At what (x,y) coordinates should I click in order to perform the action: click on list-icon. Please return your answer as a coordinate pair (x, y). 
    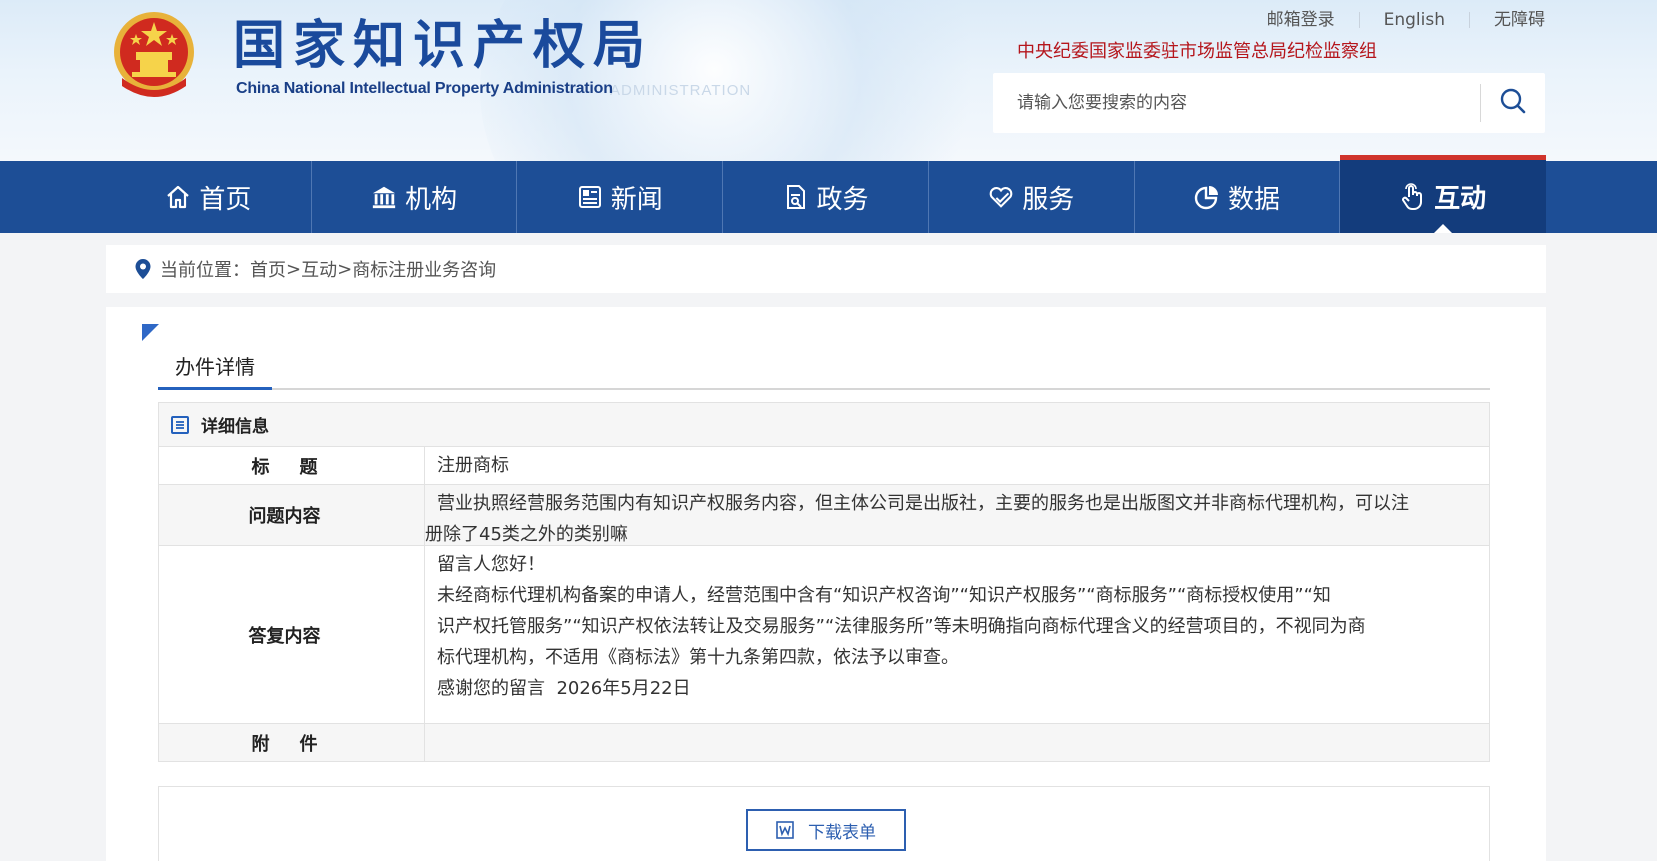
    Looking at the image, I should click on (180, 424).